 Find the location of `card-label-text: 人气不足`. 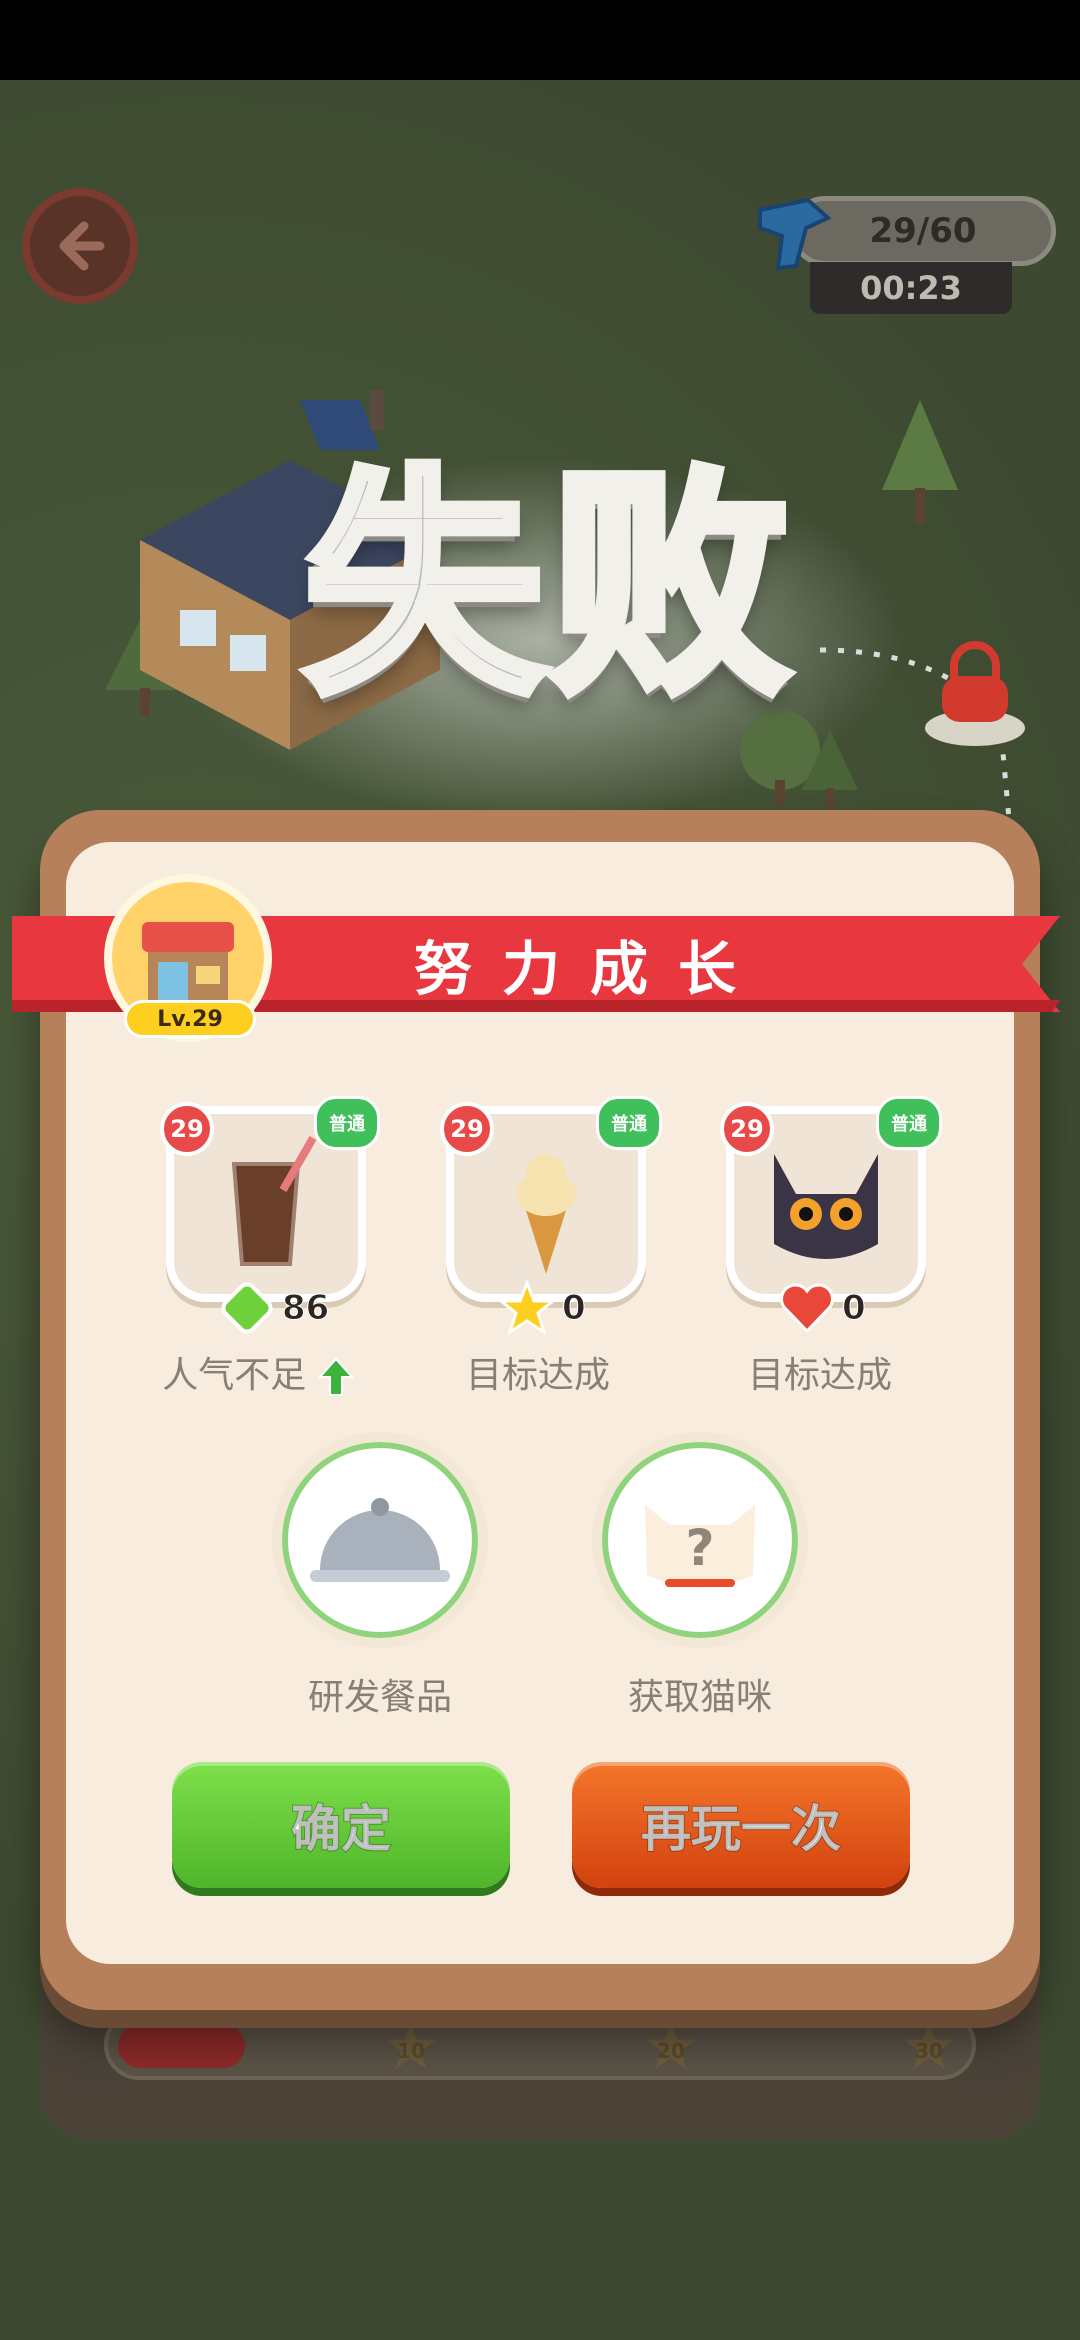

card-label-text: 人气不足 is located at coordinates (234, 1375).